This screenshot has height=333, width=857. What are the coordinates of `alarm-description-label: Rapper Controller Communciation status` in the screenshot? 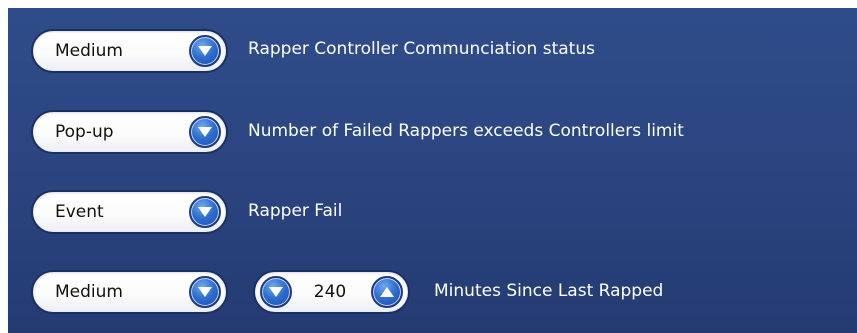 It's located at (421, 49).